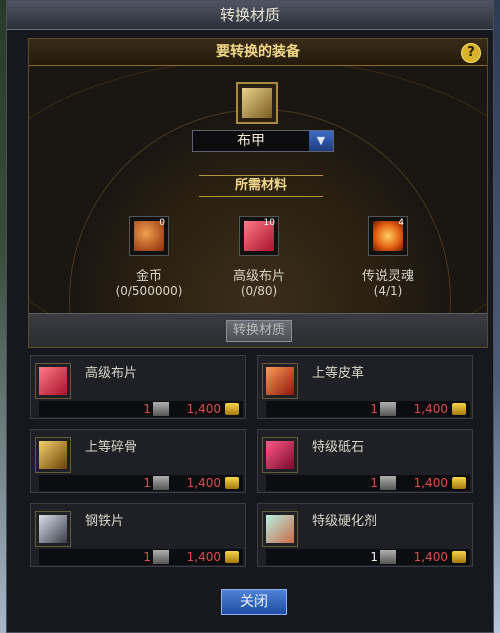 The height and width of the screenshot is (633, 500). What do you see at coordinates (53, 455) in the screenshot?
I see `bone-icon` at bounding box center [53, 455].